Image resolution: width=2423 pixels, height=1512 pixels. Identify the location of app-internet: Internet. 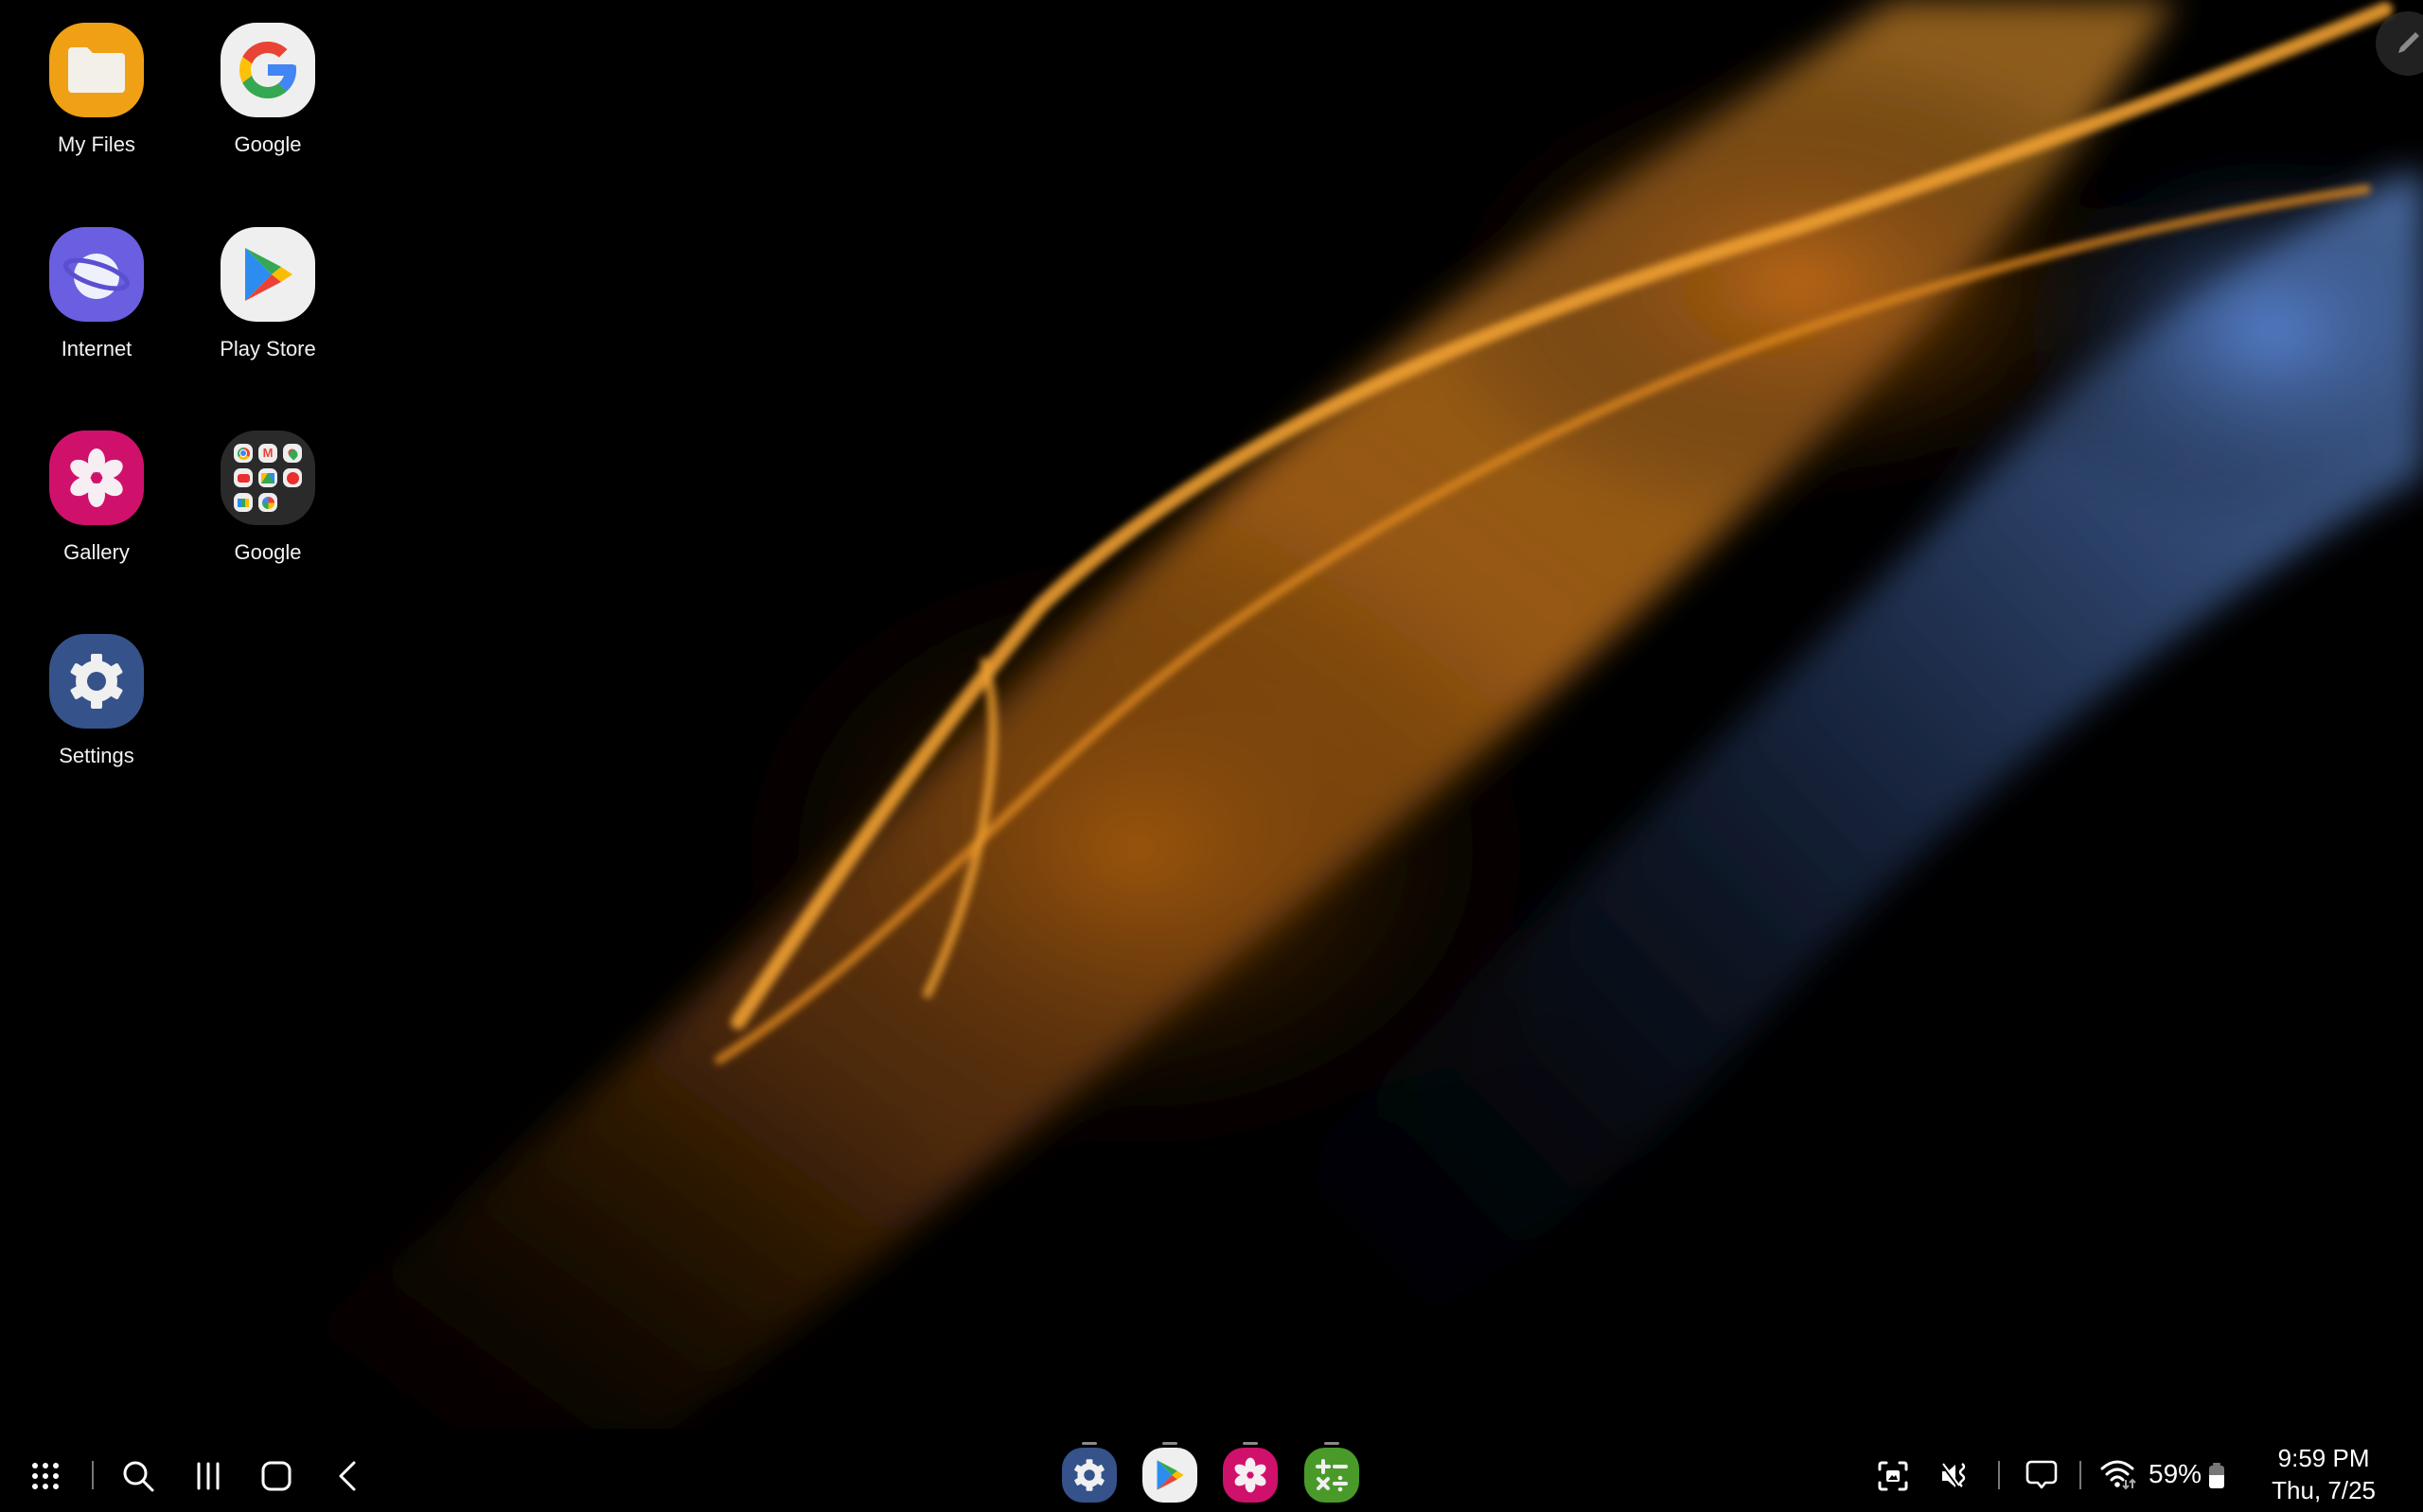
(96, 294).